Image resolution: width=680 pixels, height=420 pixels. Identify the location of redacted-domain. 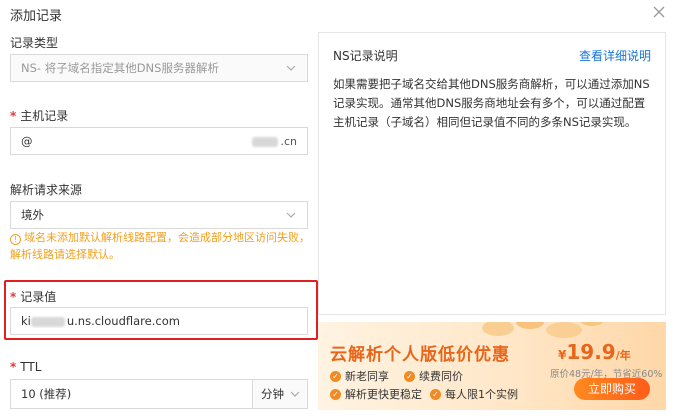
(265, 141).